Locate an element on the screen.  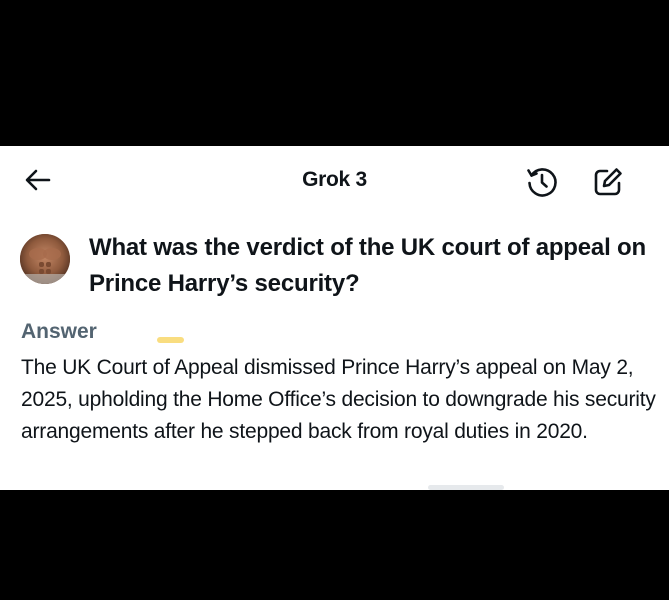
highlight-mark is located at coordinates (170, 340).